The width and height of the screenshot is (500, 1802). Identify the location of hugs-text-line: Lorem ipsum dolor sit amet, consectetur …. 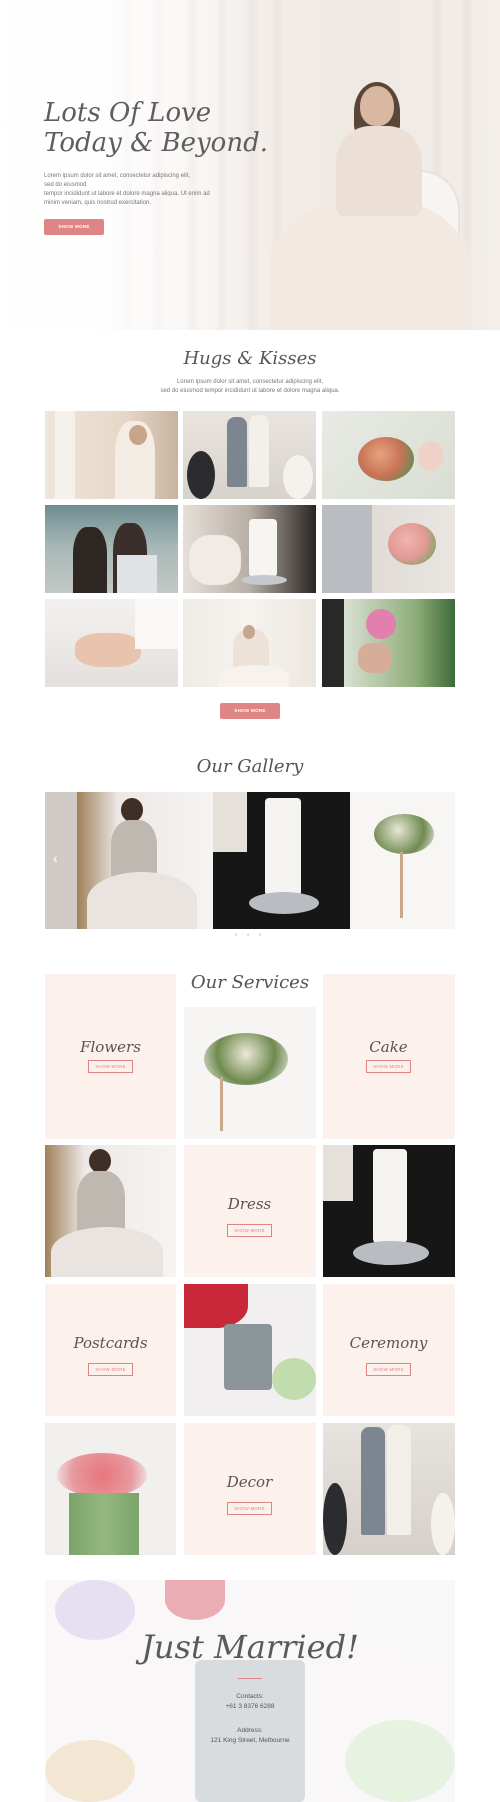
(250, 382).